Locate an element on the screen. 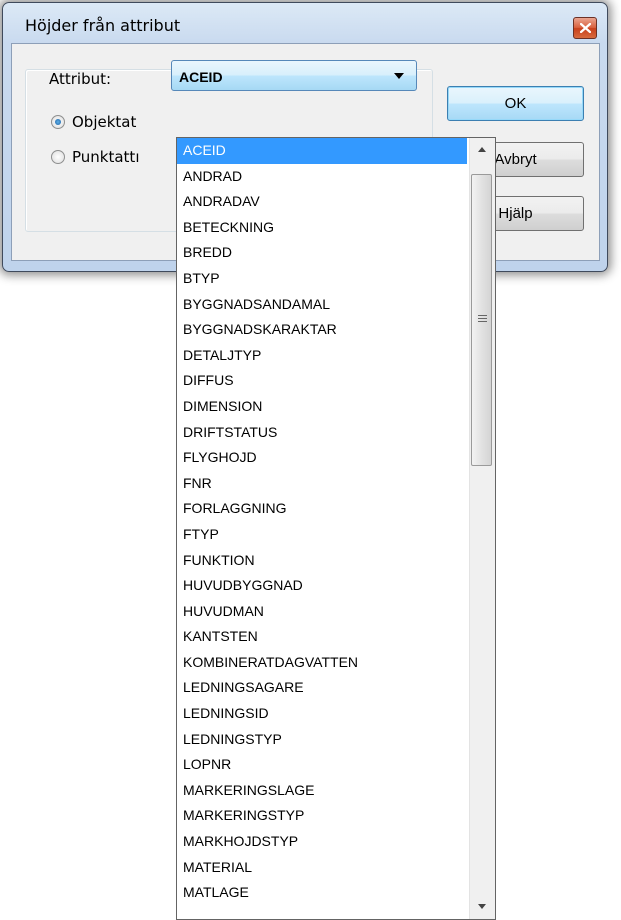  radio-button-unchecked is located at coordinates (58, 157).